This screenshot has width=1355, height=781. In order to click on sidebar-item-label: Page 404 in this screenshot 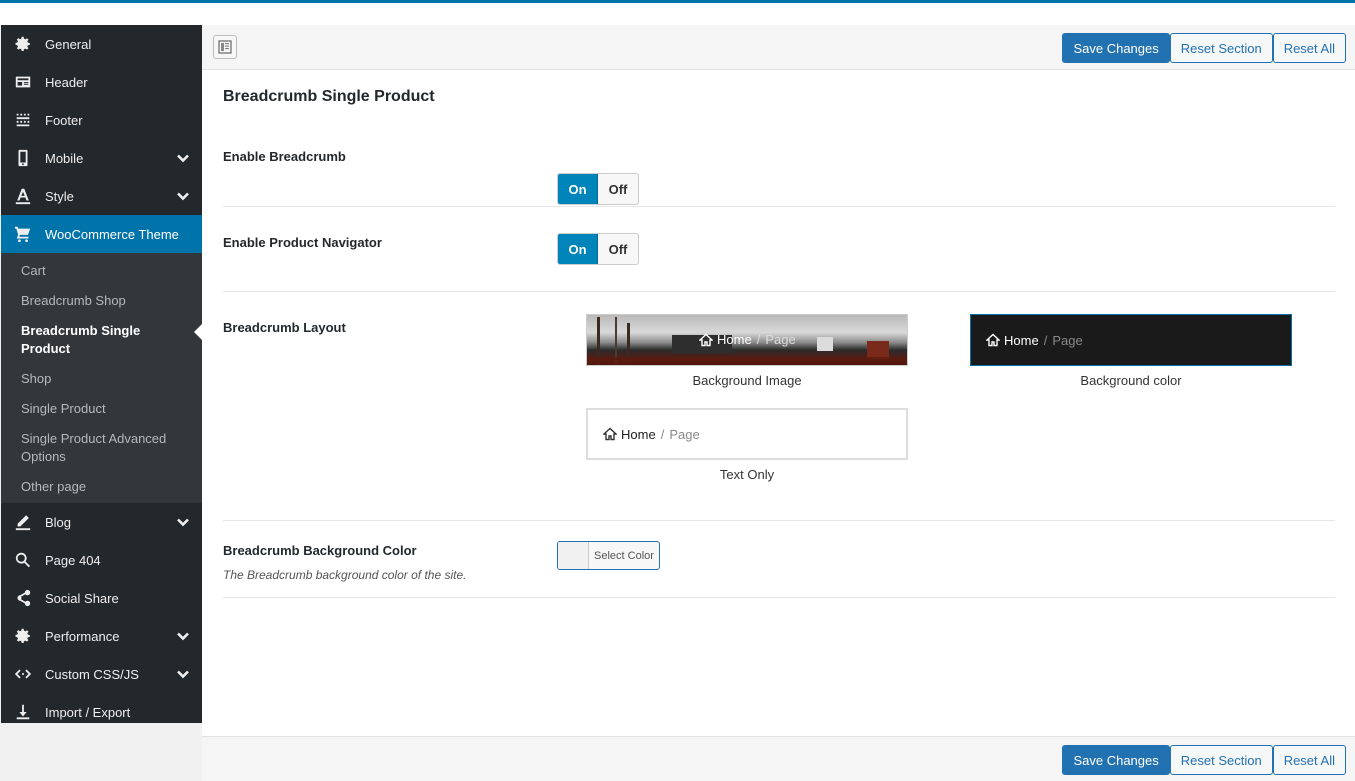, I will do `click(73, 560)`.